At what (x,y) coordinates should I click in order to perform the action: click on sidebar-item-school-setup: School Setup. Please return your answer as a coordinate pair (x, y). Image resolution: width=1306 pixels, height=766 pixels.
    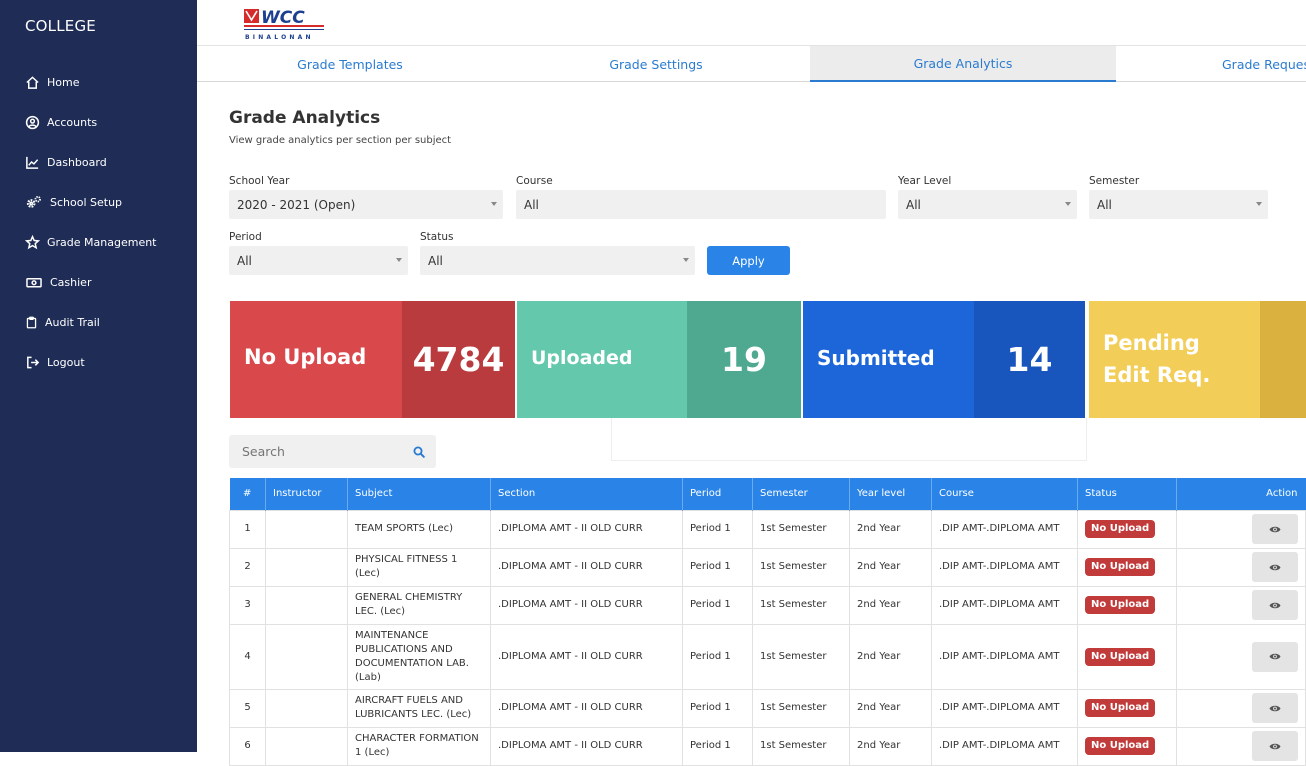
    Looking at the image, I should click on (73, 202).